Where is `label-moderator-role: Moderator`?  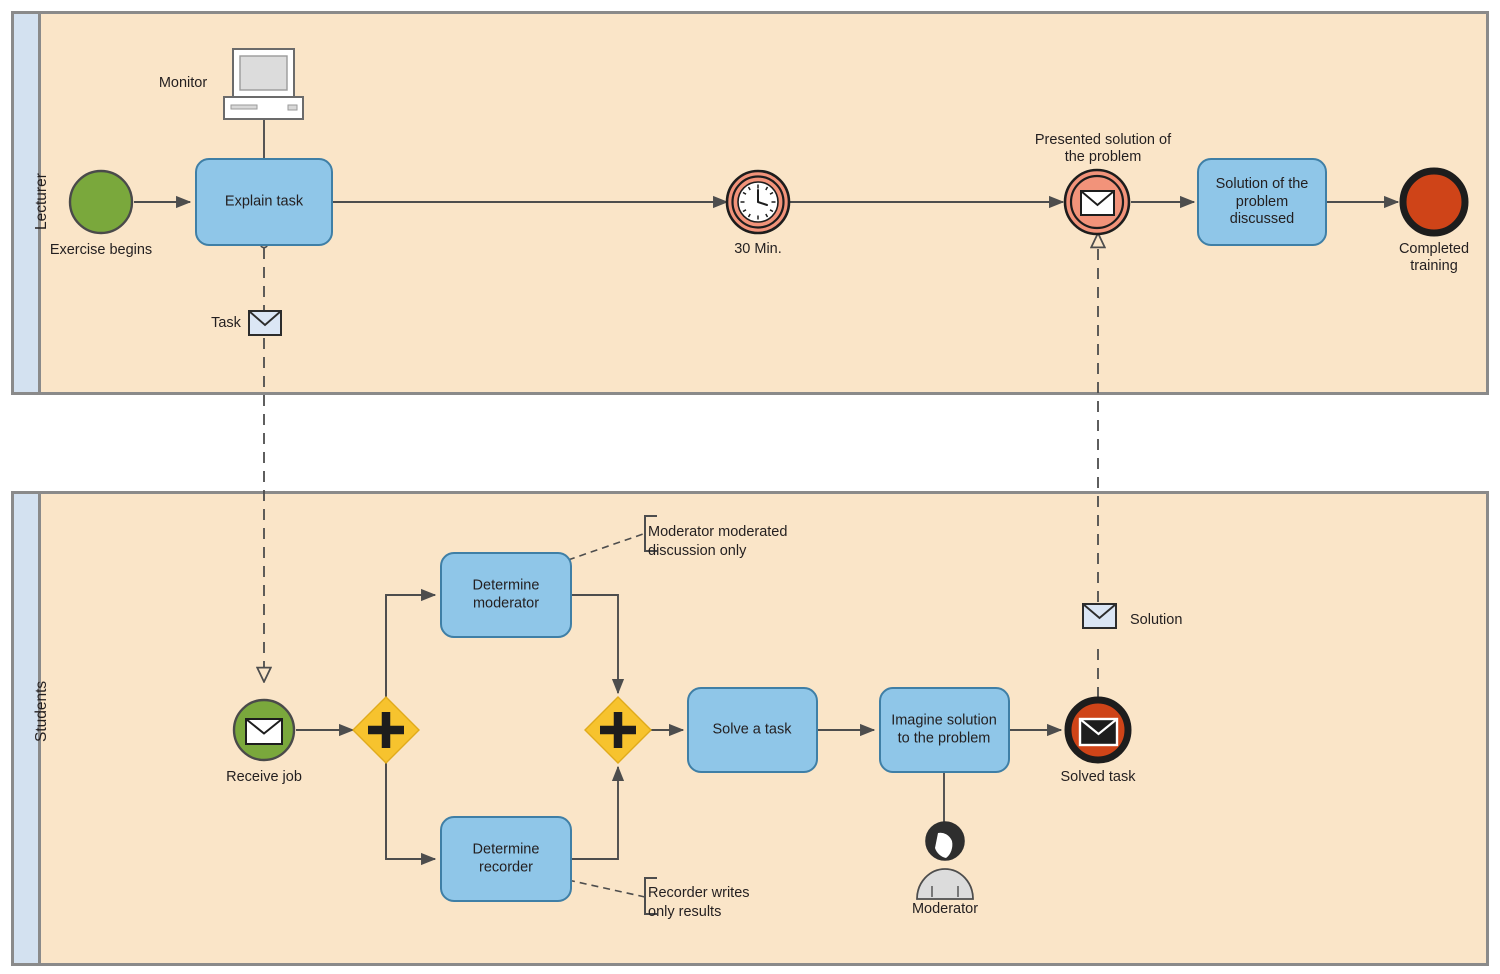
label-moderator-role: Moderator is located at coordinates (945, 909).